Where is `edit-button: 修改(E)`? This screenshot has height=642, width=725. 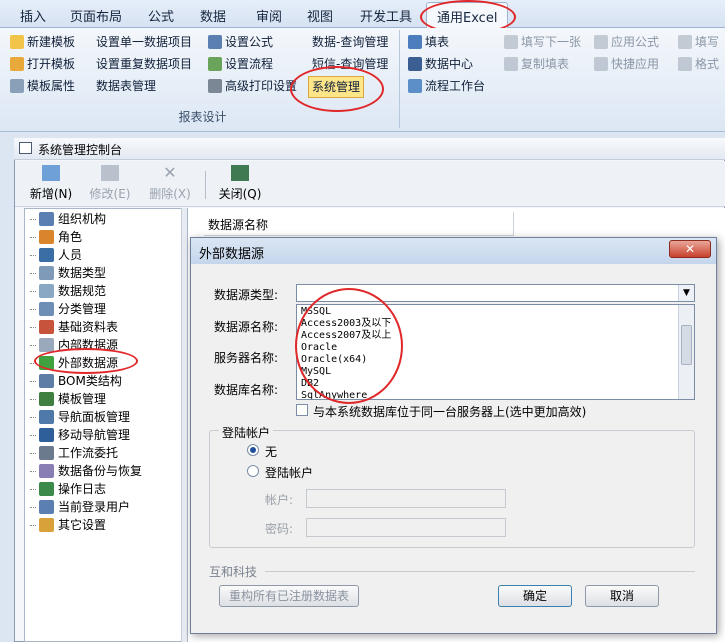 edit-button: 修改(E) is located at coordinates (110, 183).